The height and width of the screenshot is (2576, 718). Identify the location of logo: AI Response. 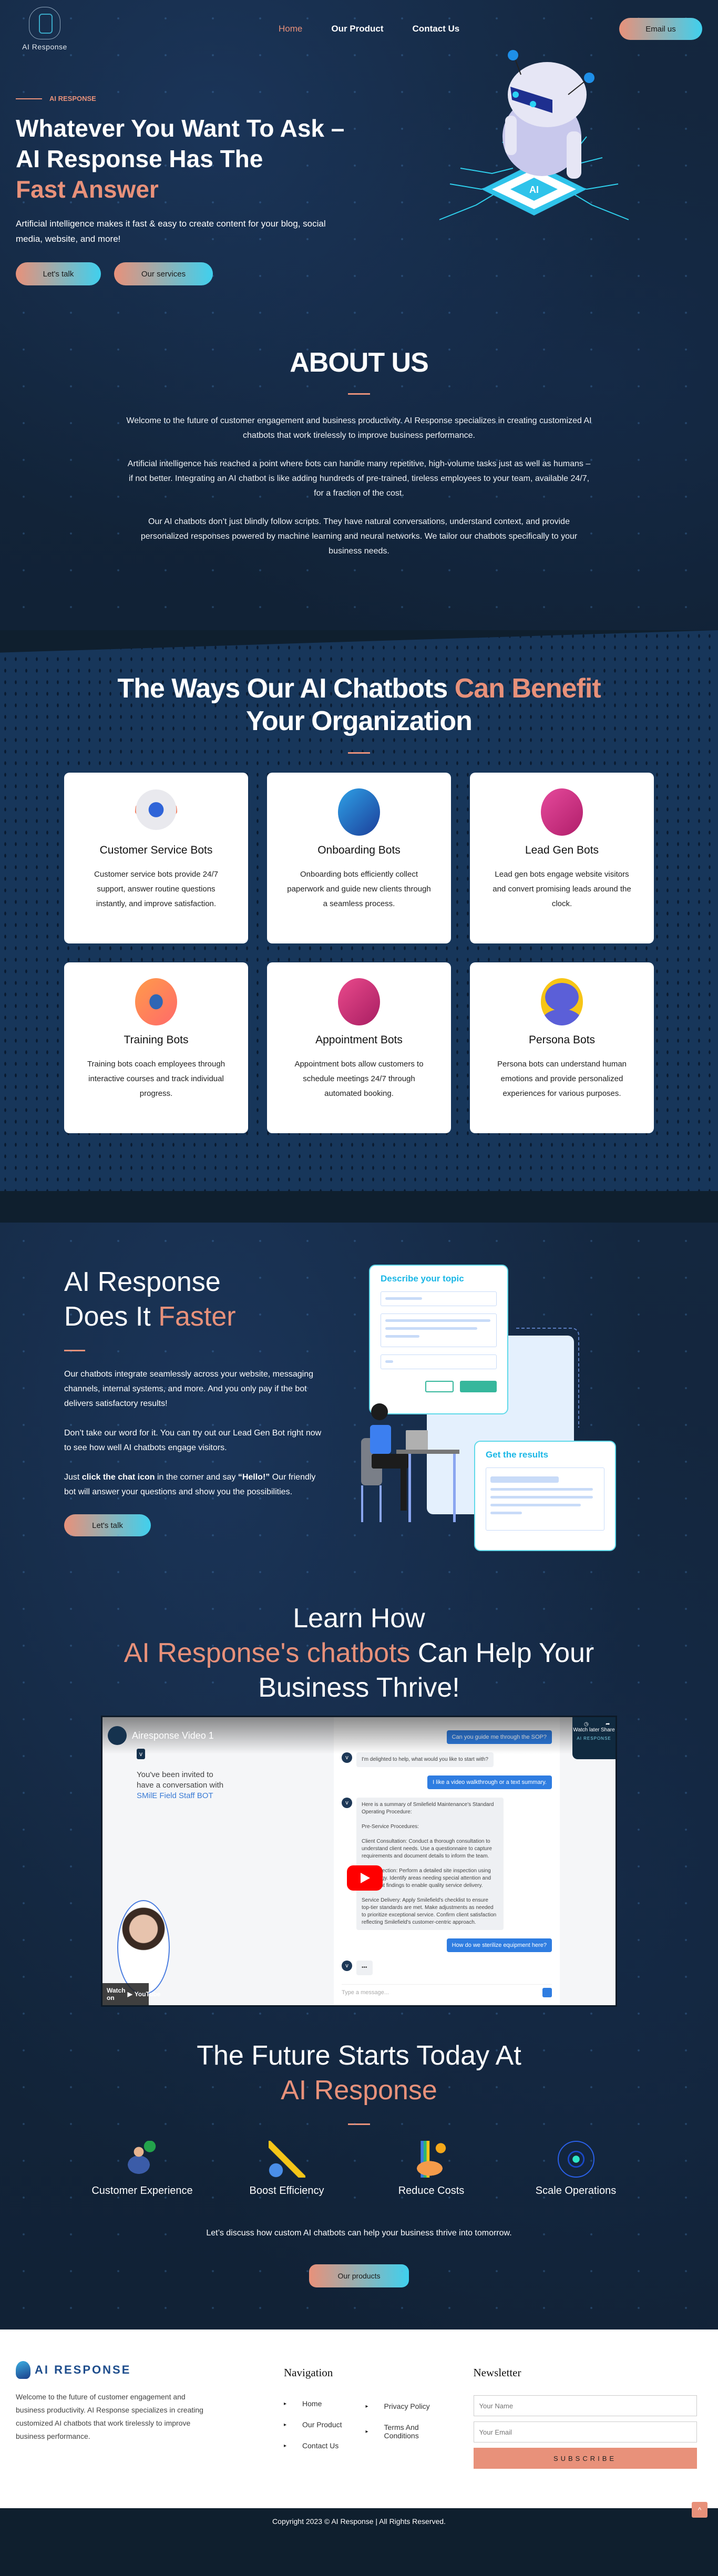
(45, 29).